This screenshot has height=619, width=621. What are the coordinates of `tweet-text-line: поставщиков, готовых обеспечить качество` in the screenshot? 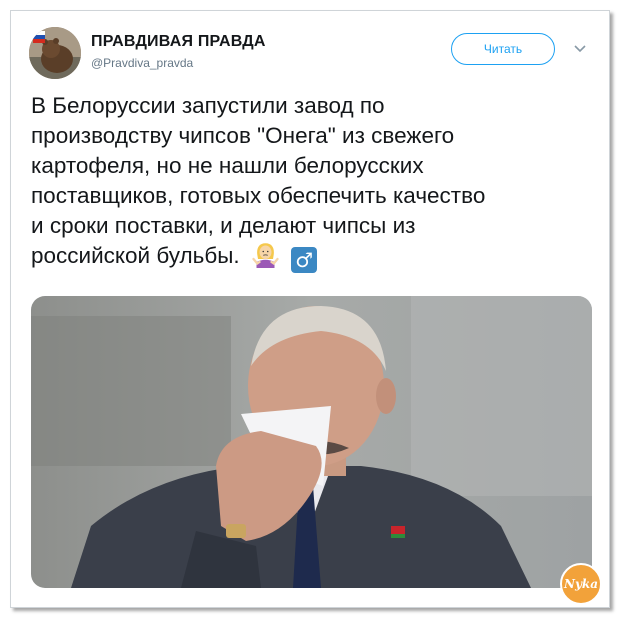 It's located at (258, 195).